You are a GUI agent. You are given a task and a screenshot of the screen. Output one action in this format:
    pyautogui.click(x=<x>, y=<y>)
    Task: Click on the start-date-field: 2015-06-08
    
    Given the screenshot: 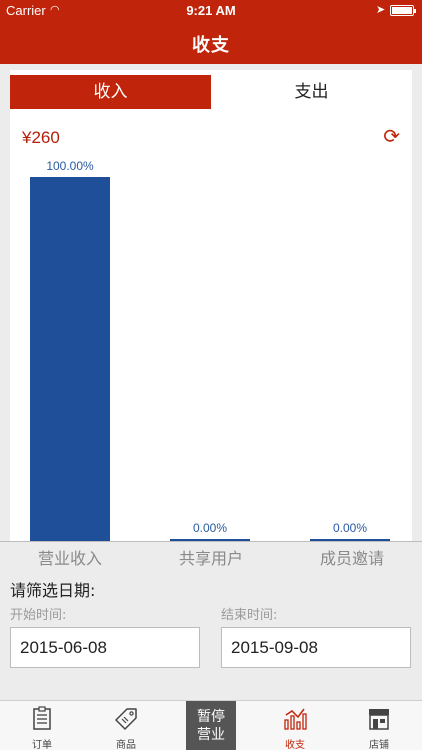 What is the action you would take?
    pyautogui.click(x=105, y=647)
    